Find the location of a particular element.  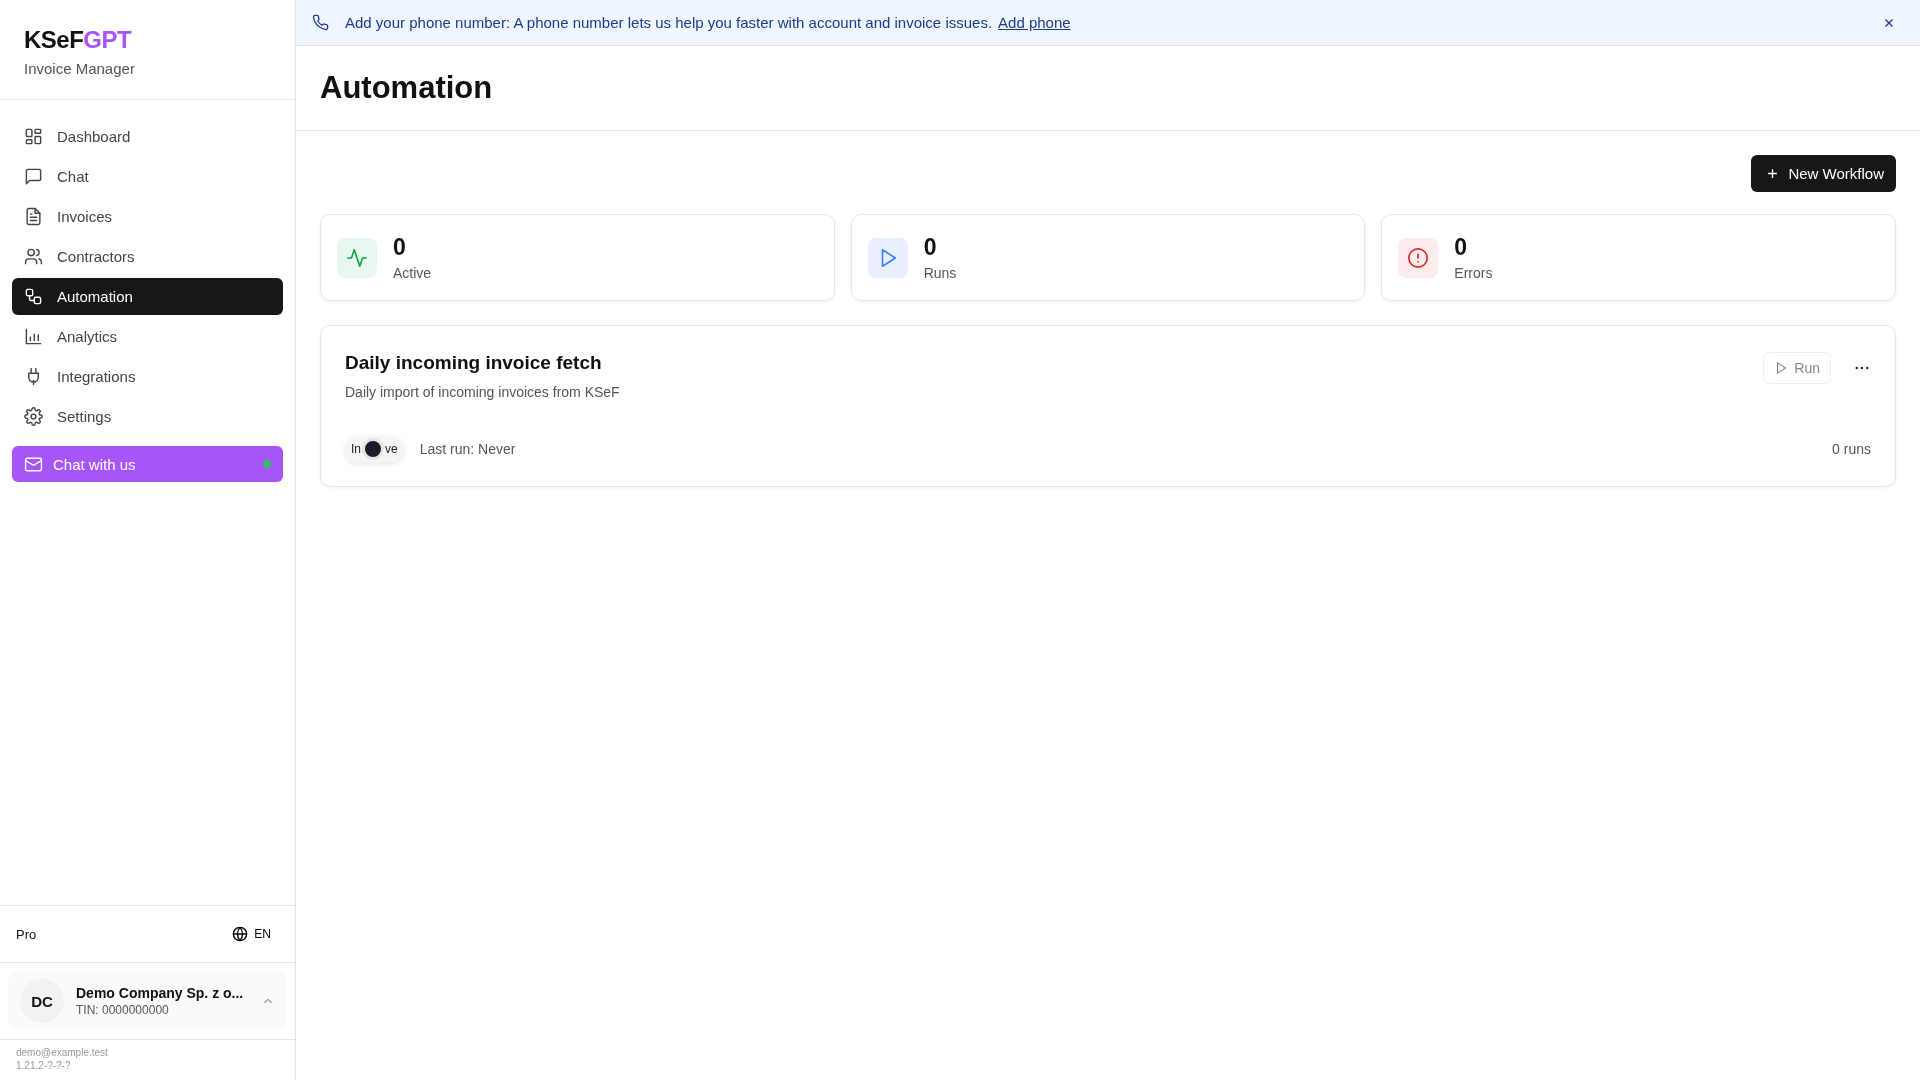

active-toggle: In ve is located at coordinates (374, 449).